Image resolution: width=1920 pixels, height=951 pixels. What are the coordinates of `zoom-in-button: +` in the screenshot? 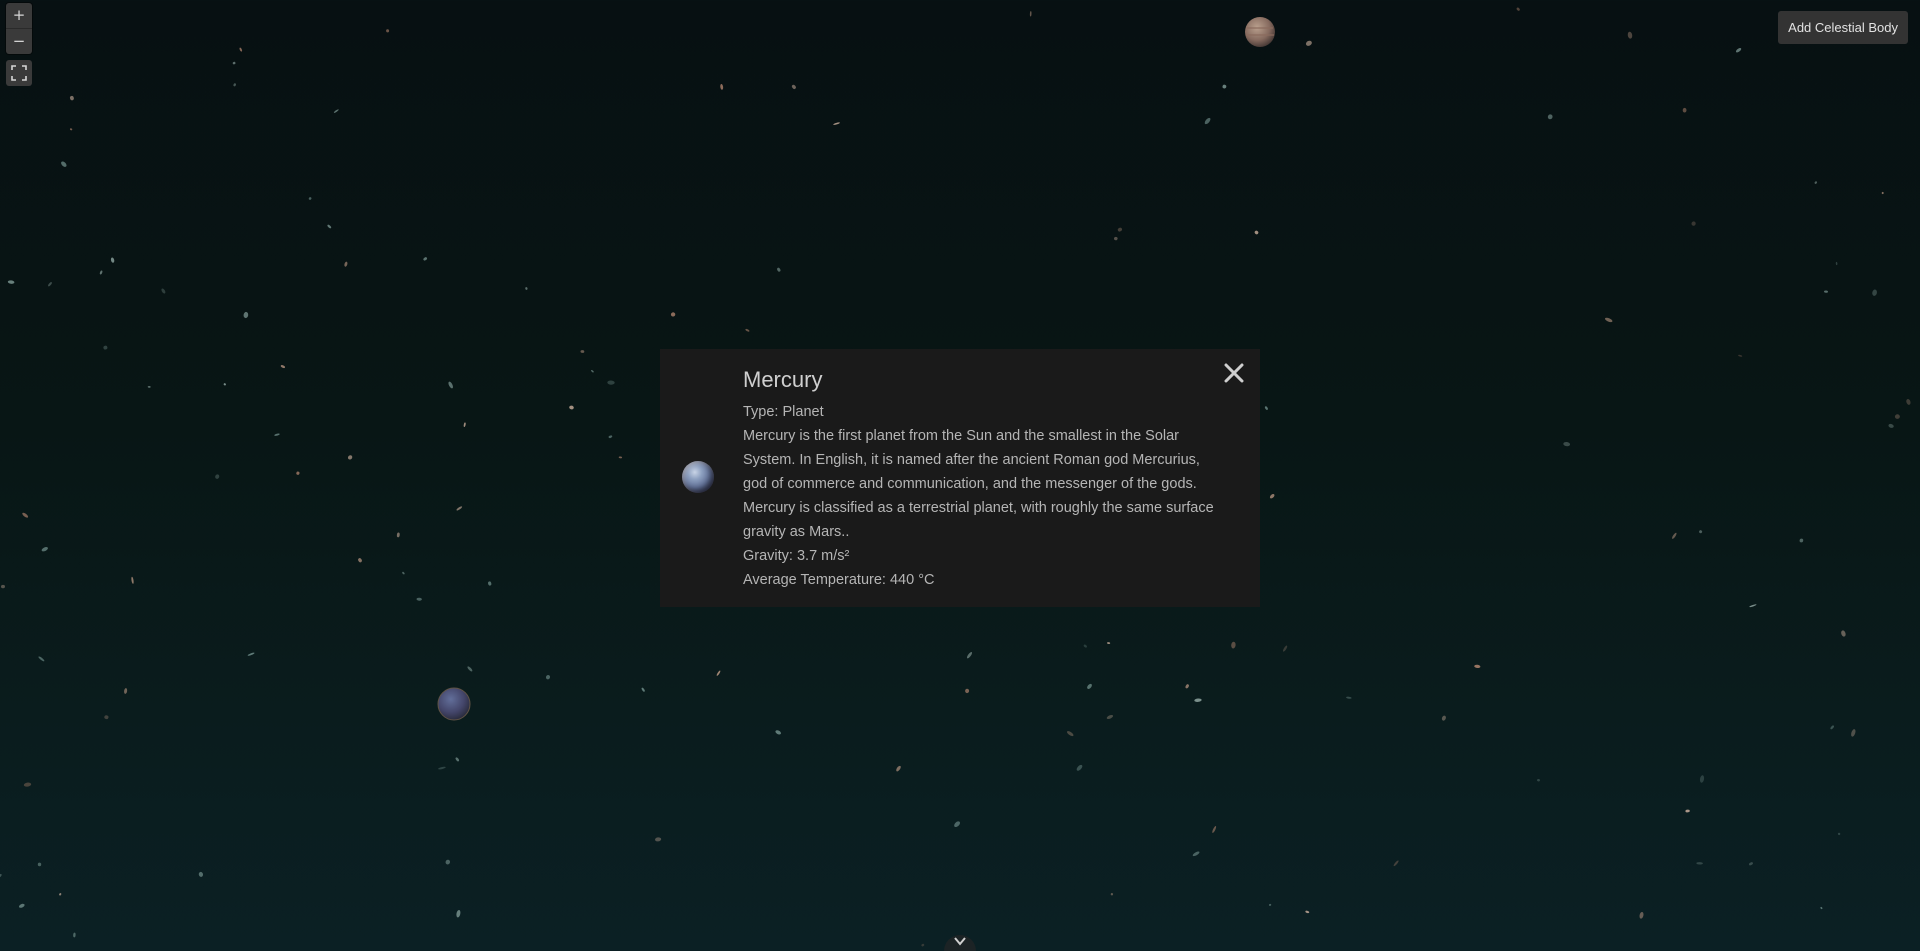 It's located at (19, 15).